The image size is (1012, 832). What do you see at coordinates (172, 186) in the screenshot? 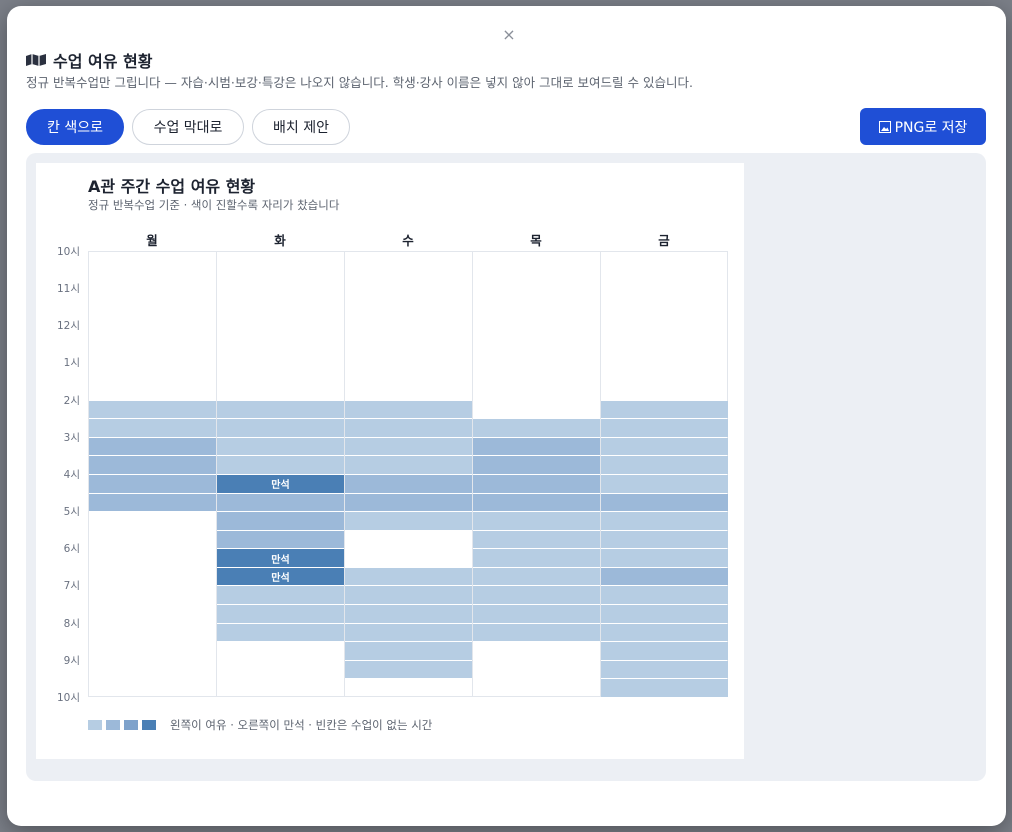
I see `chart-title: A관 주간 수업 여유 현황` at bounding box center [172, 186].